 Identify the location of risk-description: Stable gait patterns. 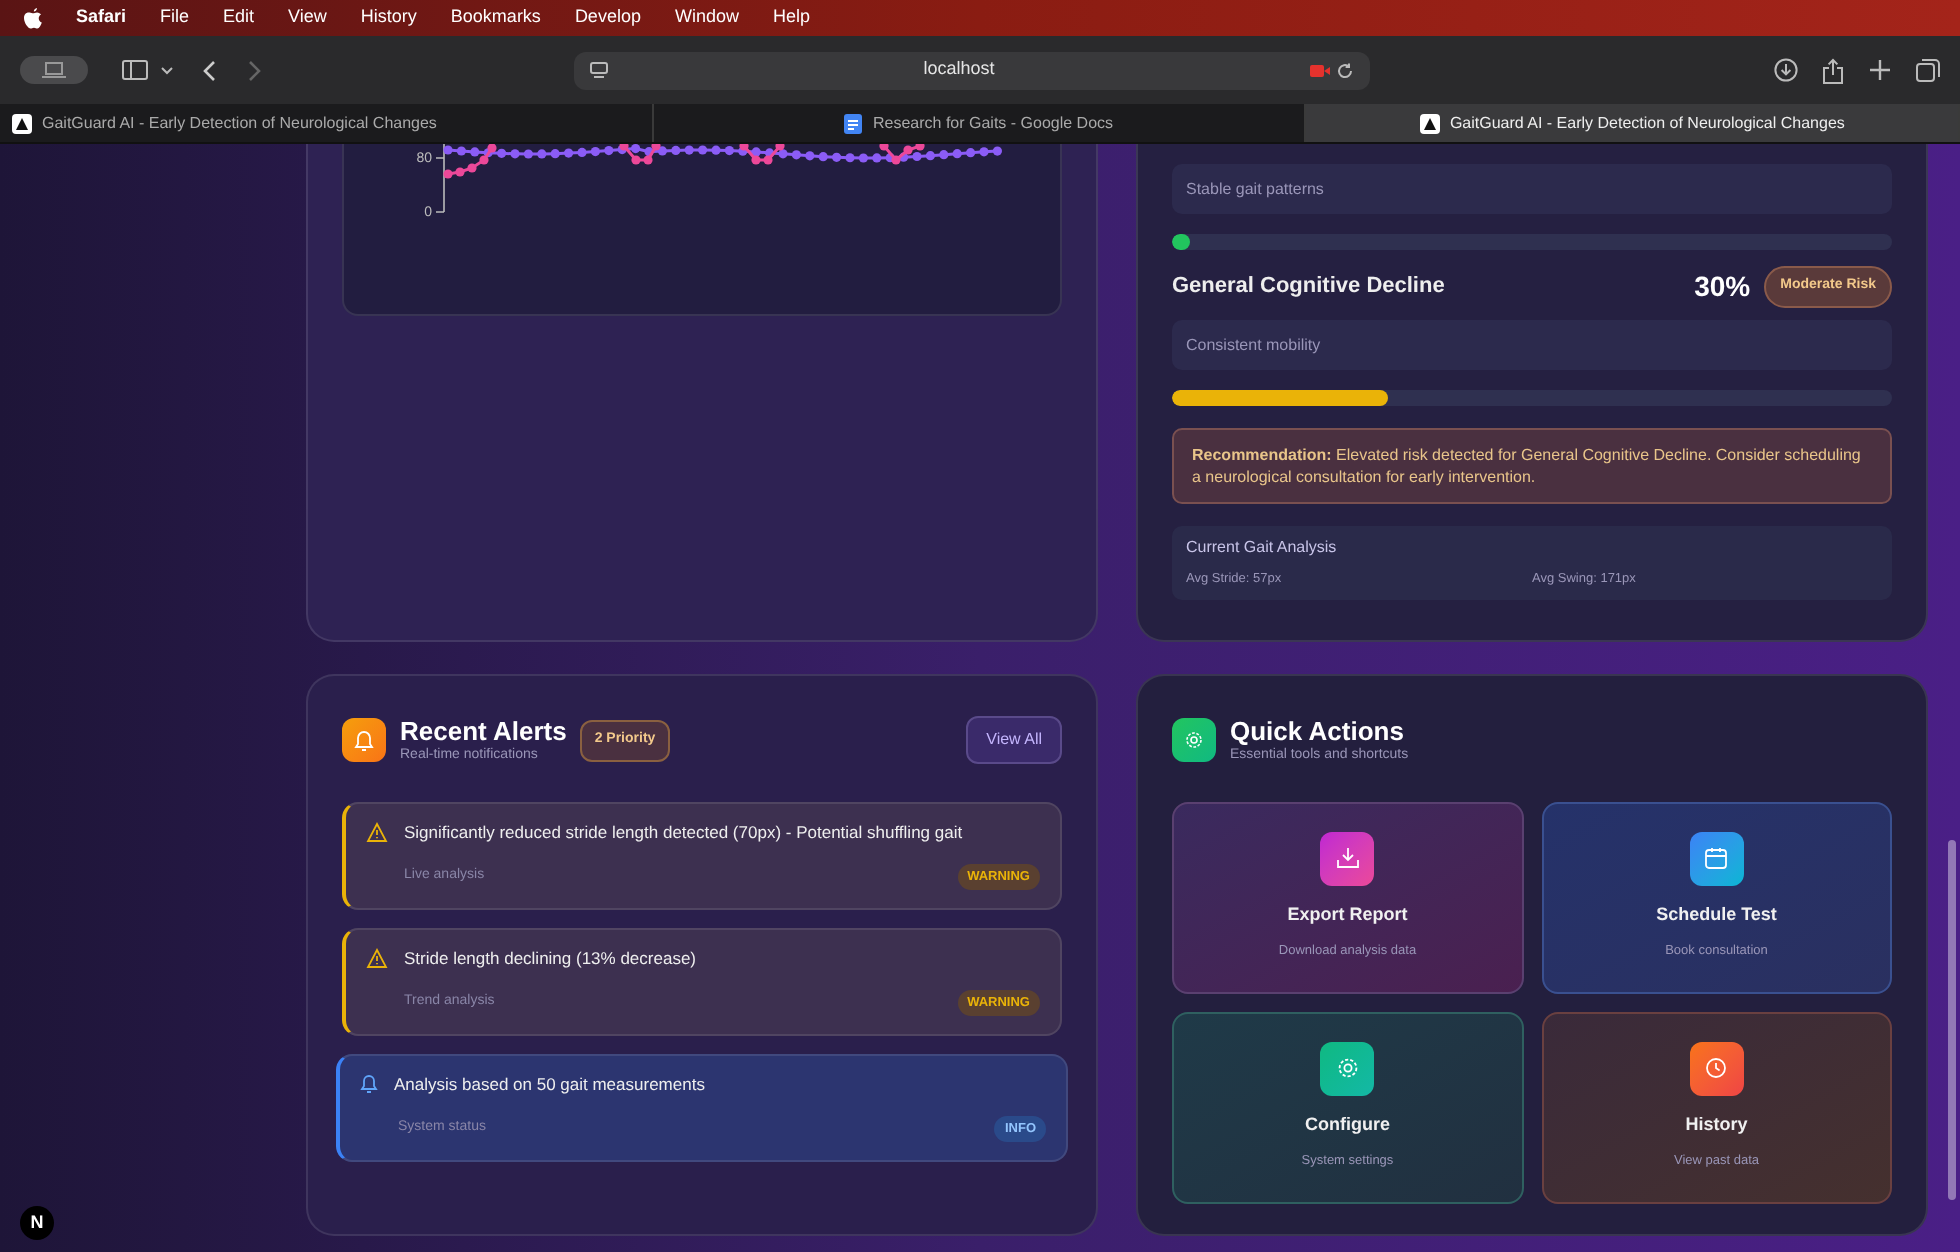
(1255, 189).